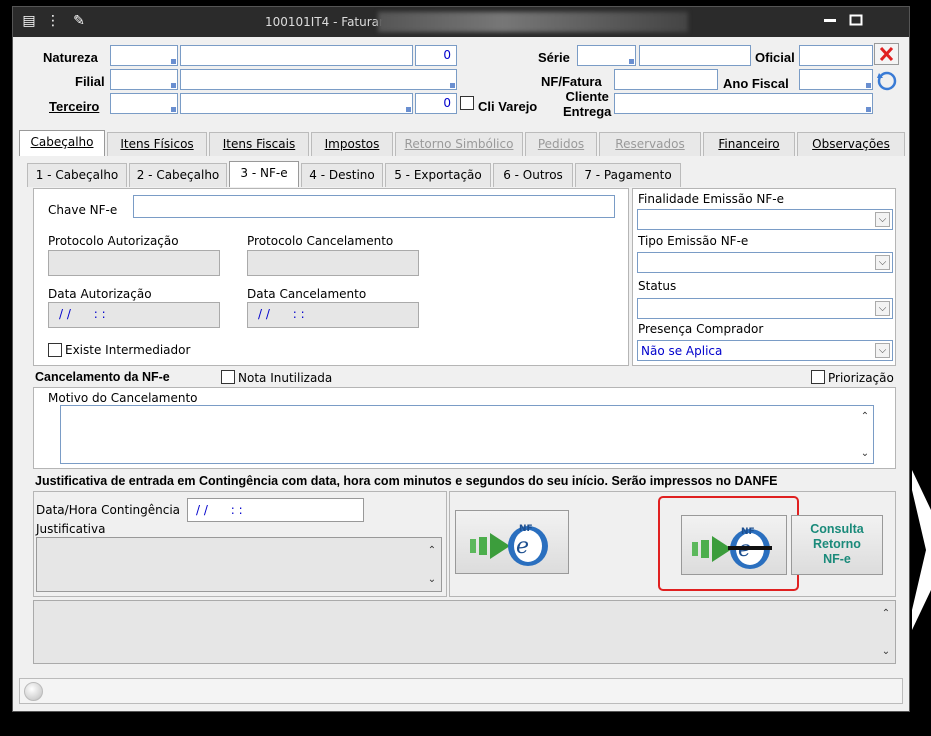  Describe the element at coordinates (144, 79) in the screenshot. I see `filial-code-input` at that location.